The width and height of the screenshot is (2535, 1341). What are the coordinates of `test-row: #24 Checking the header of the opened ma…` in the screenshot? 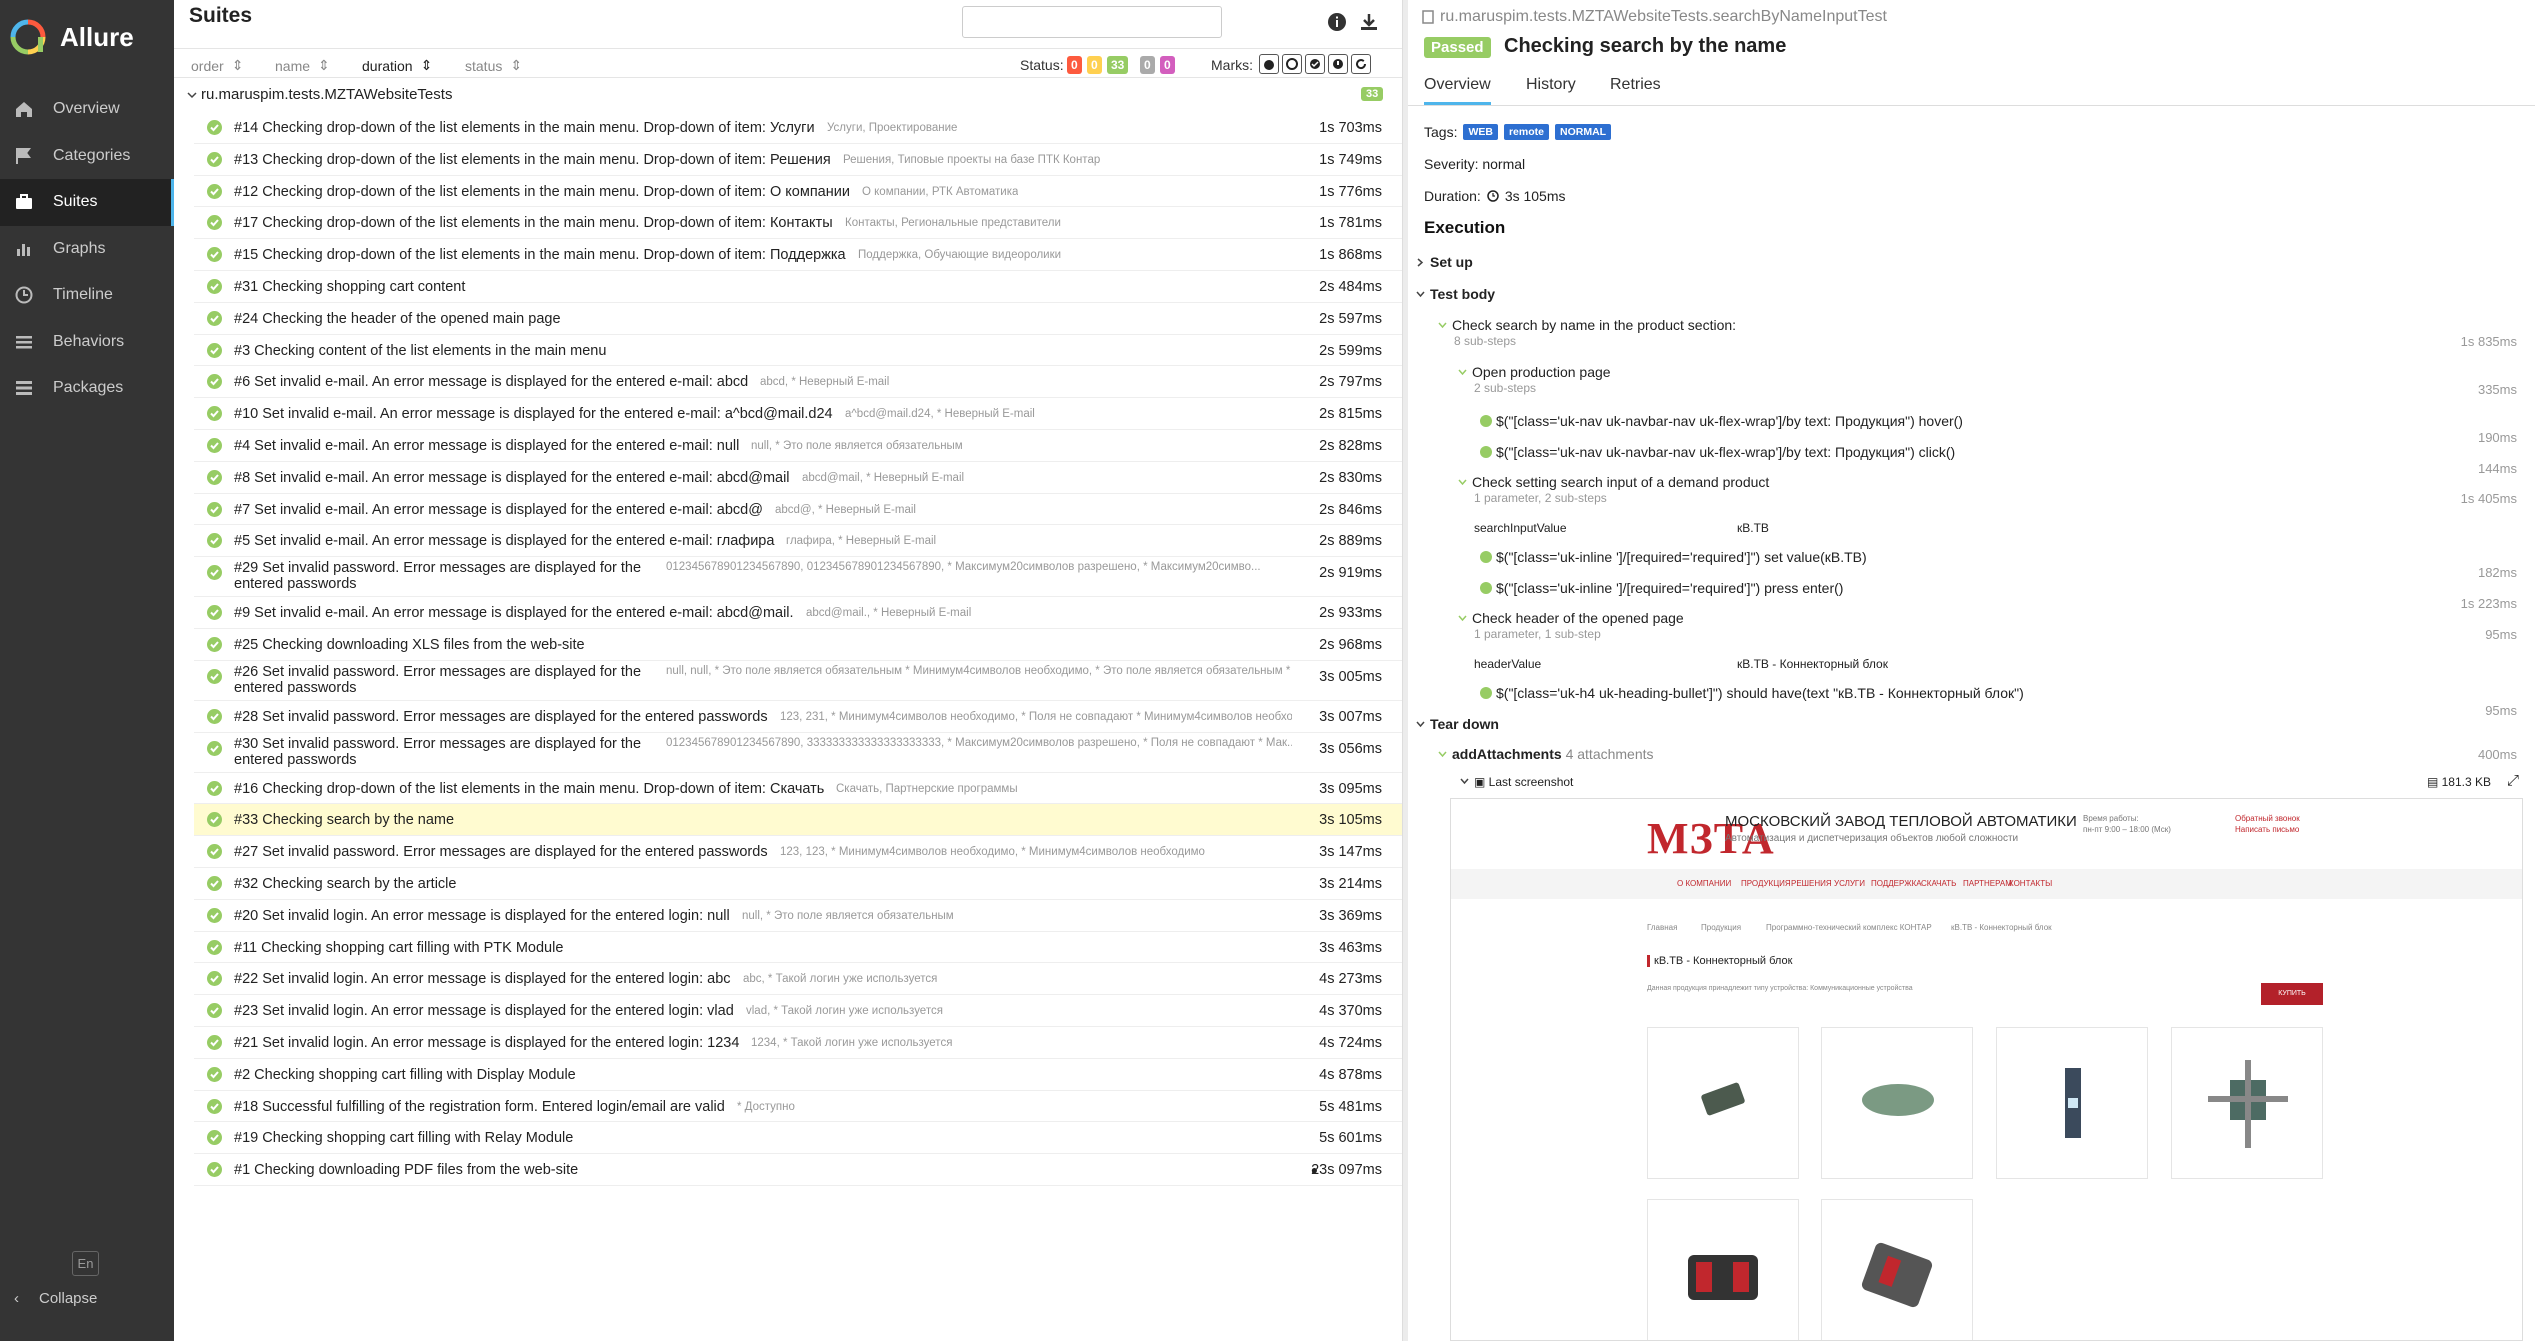 It's located at (798, 319).